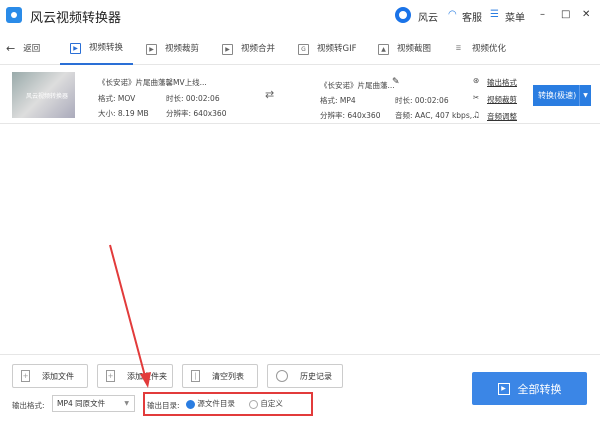 The image size is (600, 422). I want to click on arrow-head, so click(145, 380).